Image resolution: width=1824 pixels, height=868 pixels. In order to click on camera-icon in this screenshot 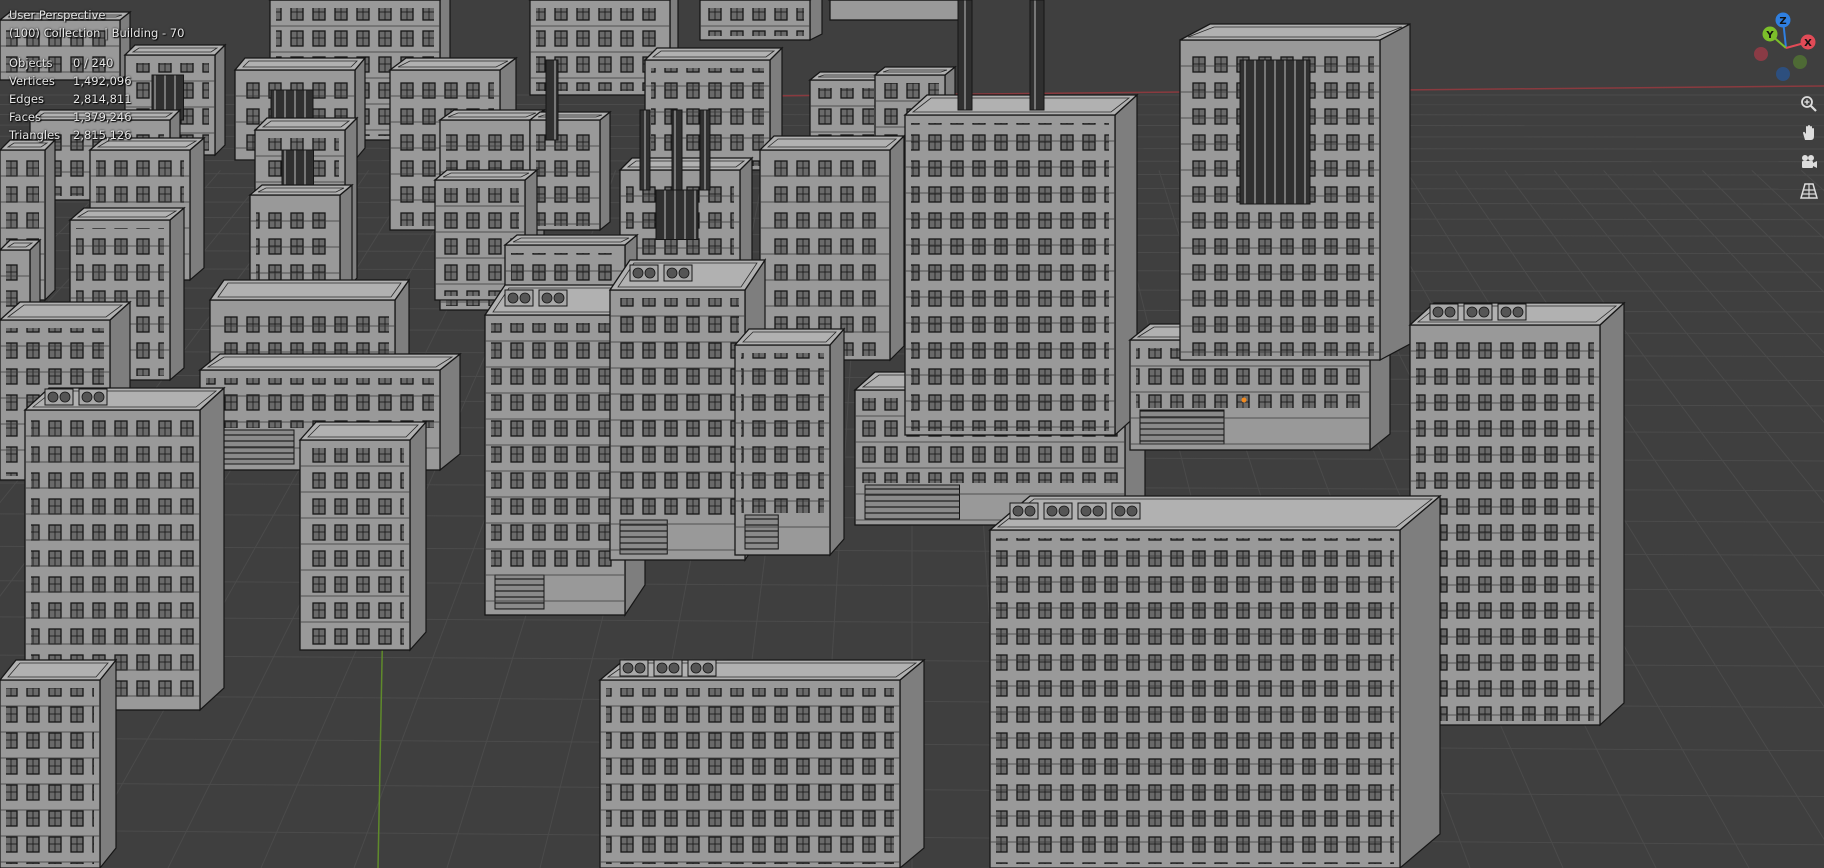, I will do `click(1809, 161)`.